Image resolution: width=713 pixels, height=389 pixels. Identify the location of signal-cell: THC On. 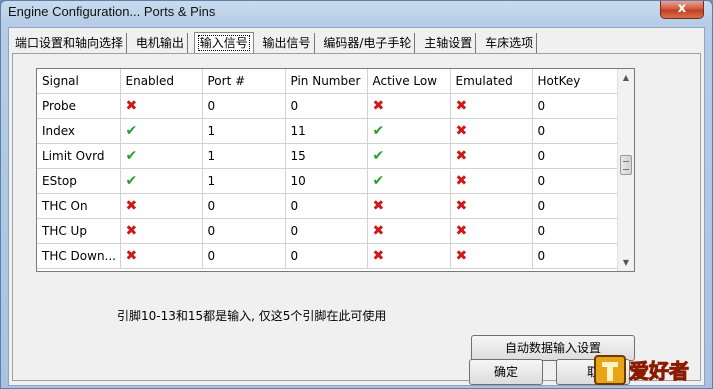
(79, 206).